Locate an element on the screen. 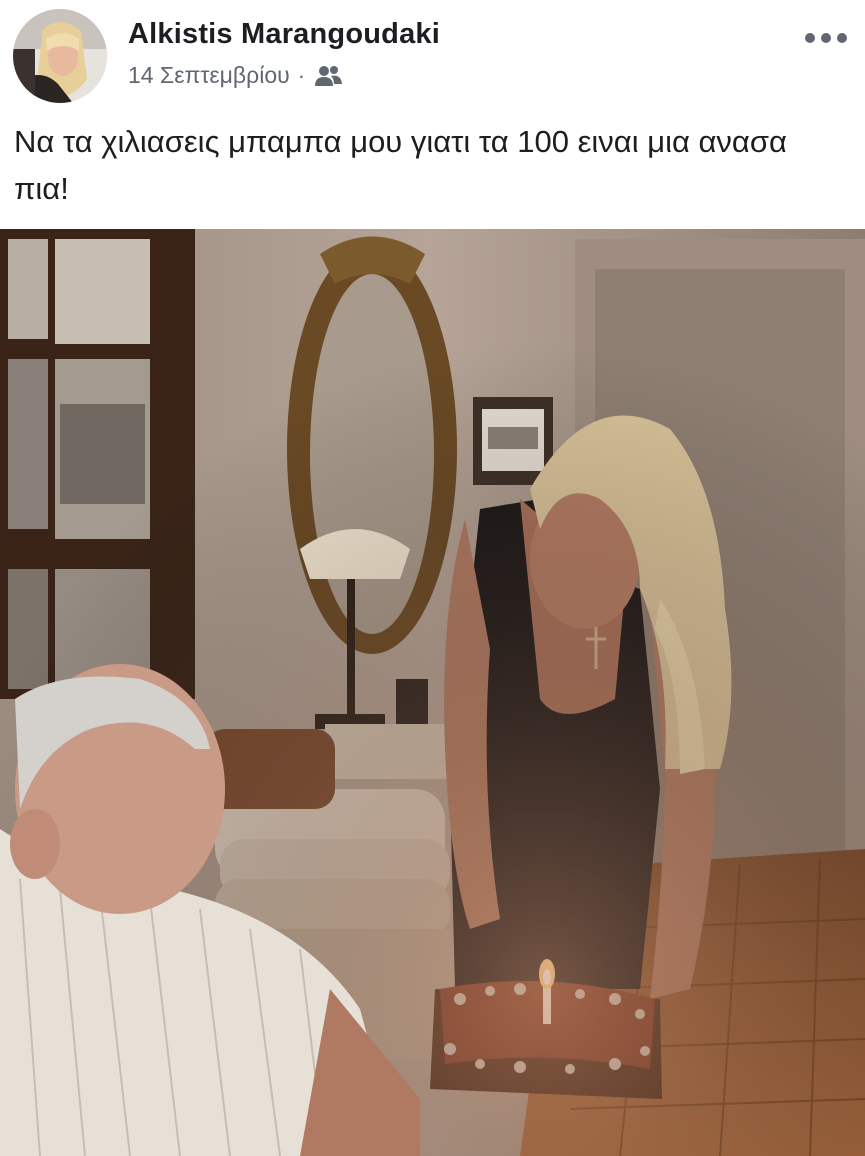 The image size is (865, 1156). more-options-icon is located at coordinates (826, 38).